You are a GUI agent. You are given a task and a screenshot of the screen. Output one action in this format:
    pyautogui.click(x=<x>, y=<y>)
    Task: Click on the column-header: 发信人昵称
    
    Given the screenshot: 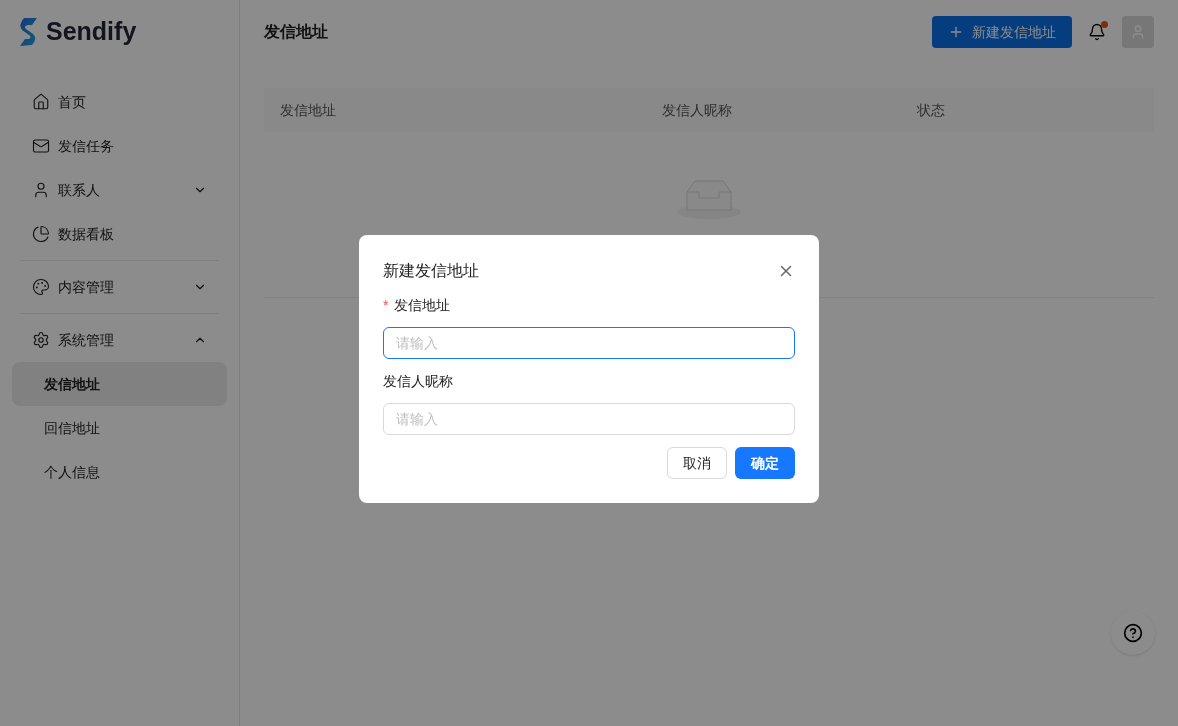 What is the action you would take?
    pyautogui.click(x=697, y=110)
    